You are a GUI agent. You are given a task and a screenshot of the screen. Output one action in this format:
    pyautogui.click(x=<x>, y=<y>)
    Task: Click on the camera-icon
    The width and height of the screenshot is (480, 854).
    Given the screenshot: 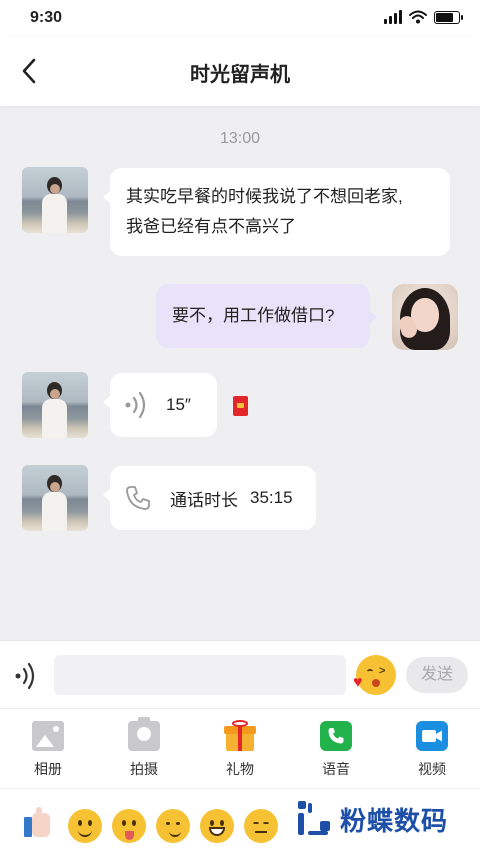 What is the action you would take?
    pyautogui.click(x=144, y=734)
    